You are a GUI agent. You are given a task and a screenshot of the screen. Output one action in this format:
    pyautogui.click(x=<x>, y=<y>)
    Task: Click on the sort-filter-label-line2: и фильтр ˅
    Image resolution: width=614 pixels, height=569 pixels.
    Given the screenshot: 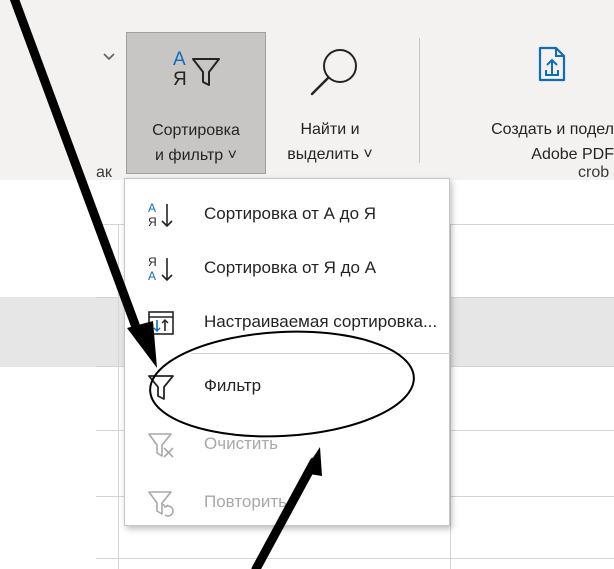 What is the action you would take?
    pyautogui.click(x=196, y=155)
    